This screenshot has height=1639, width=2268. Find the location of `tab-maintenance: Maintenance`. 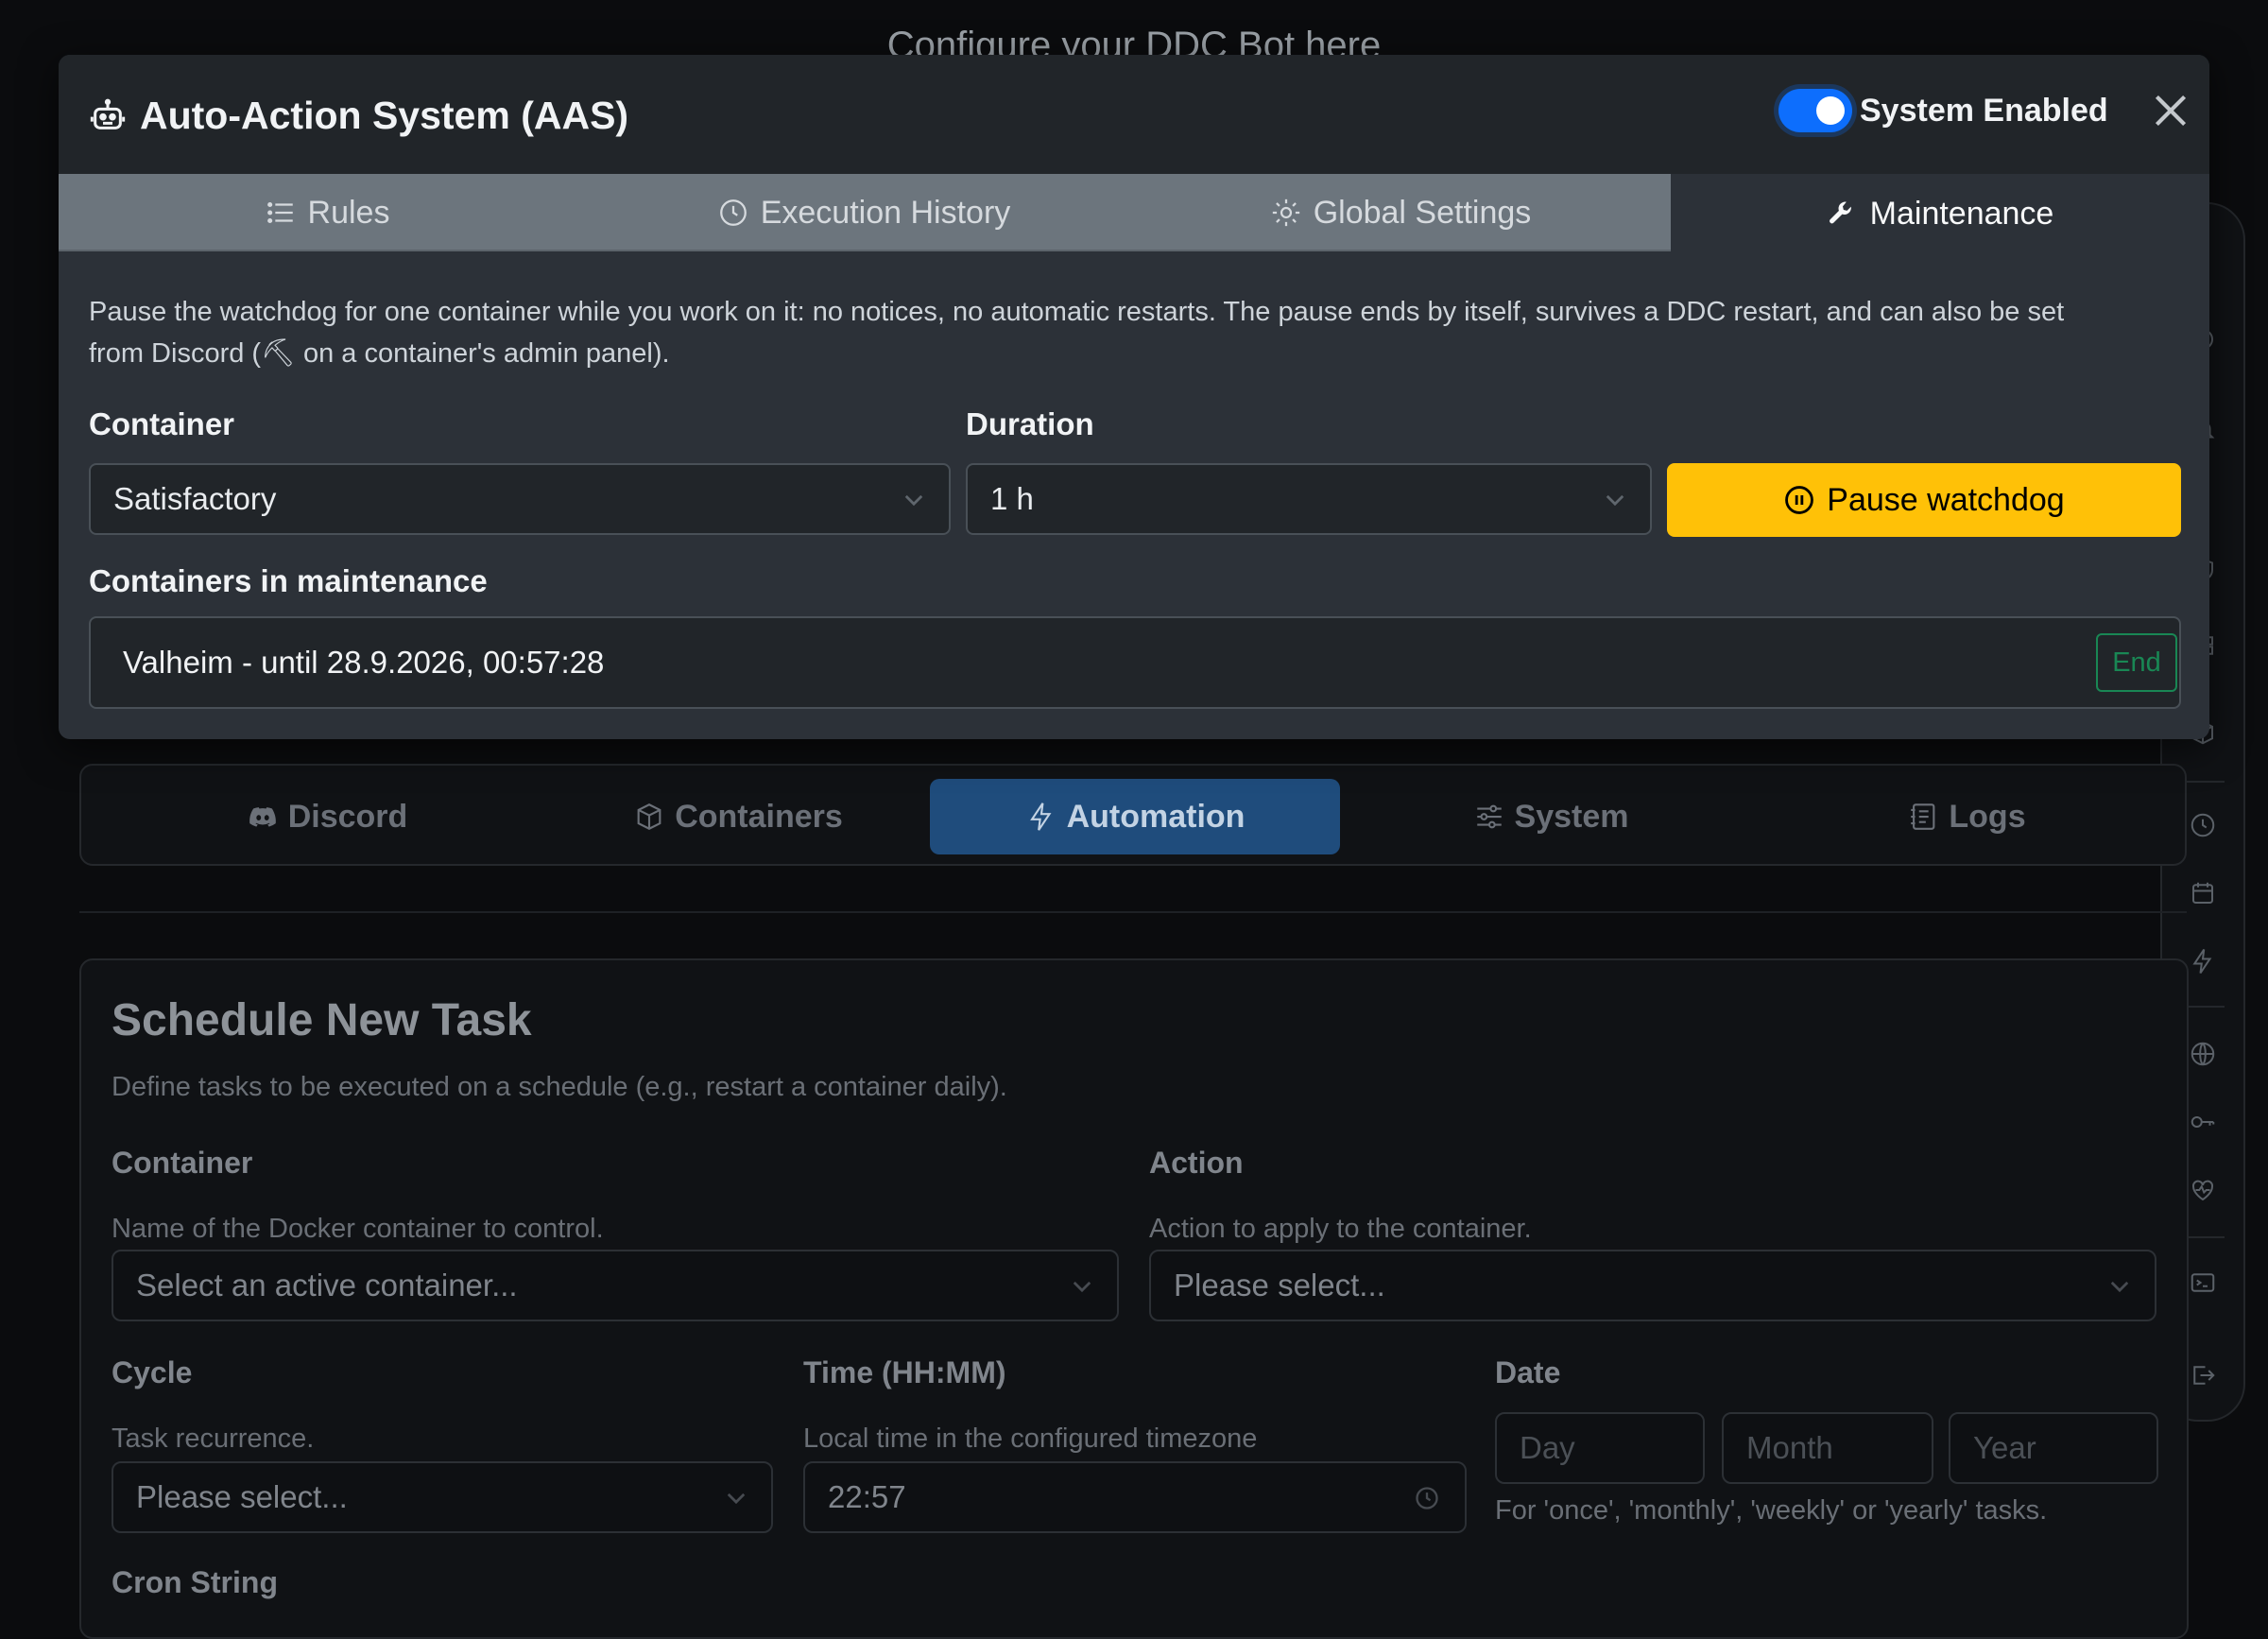

tab-maintenance: Maintenance is located at coordinates (1940, 214).